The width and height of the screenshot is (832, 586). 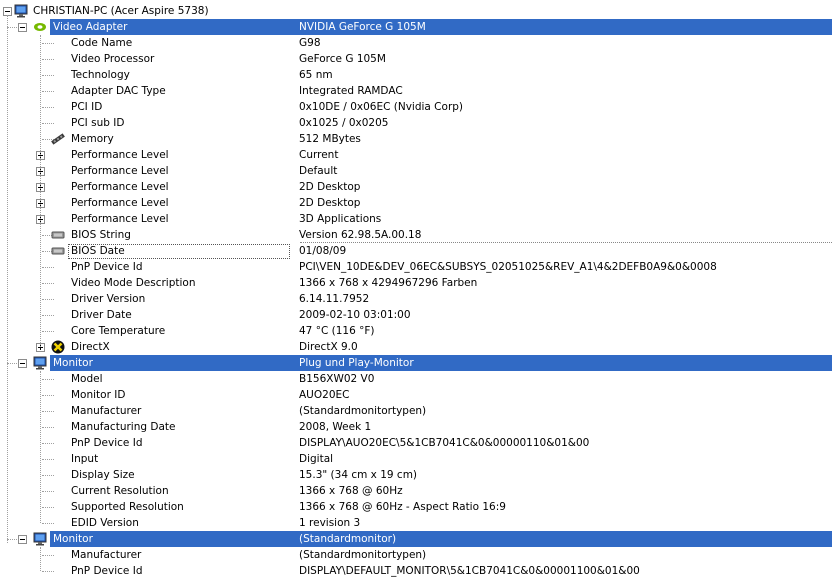 What do you see at coordinates (362, 27) in the screenshot?
I see `group-value: NVIDIA GeForce G 105M` at bounding box center [362, 27].